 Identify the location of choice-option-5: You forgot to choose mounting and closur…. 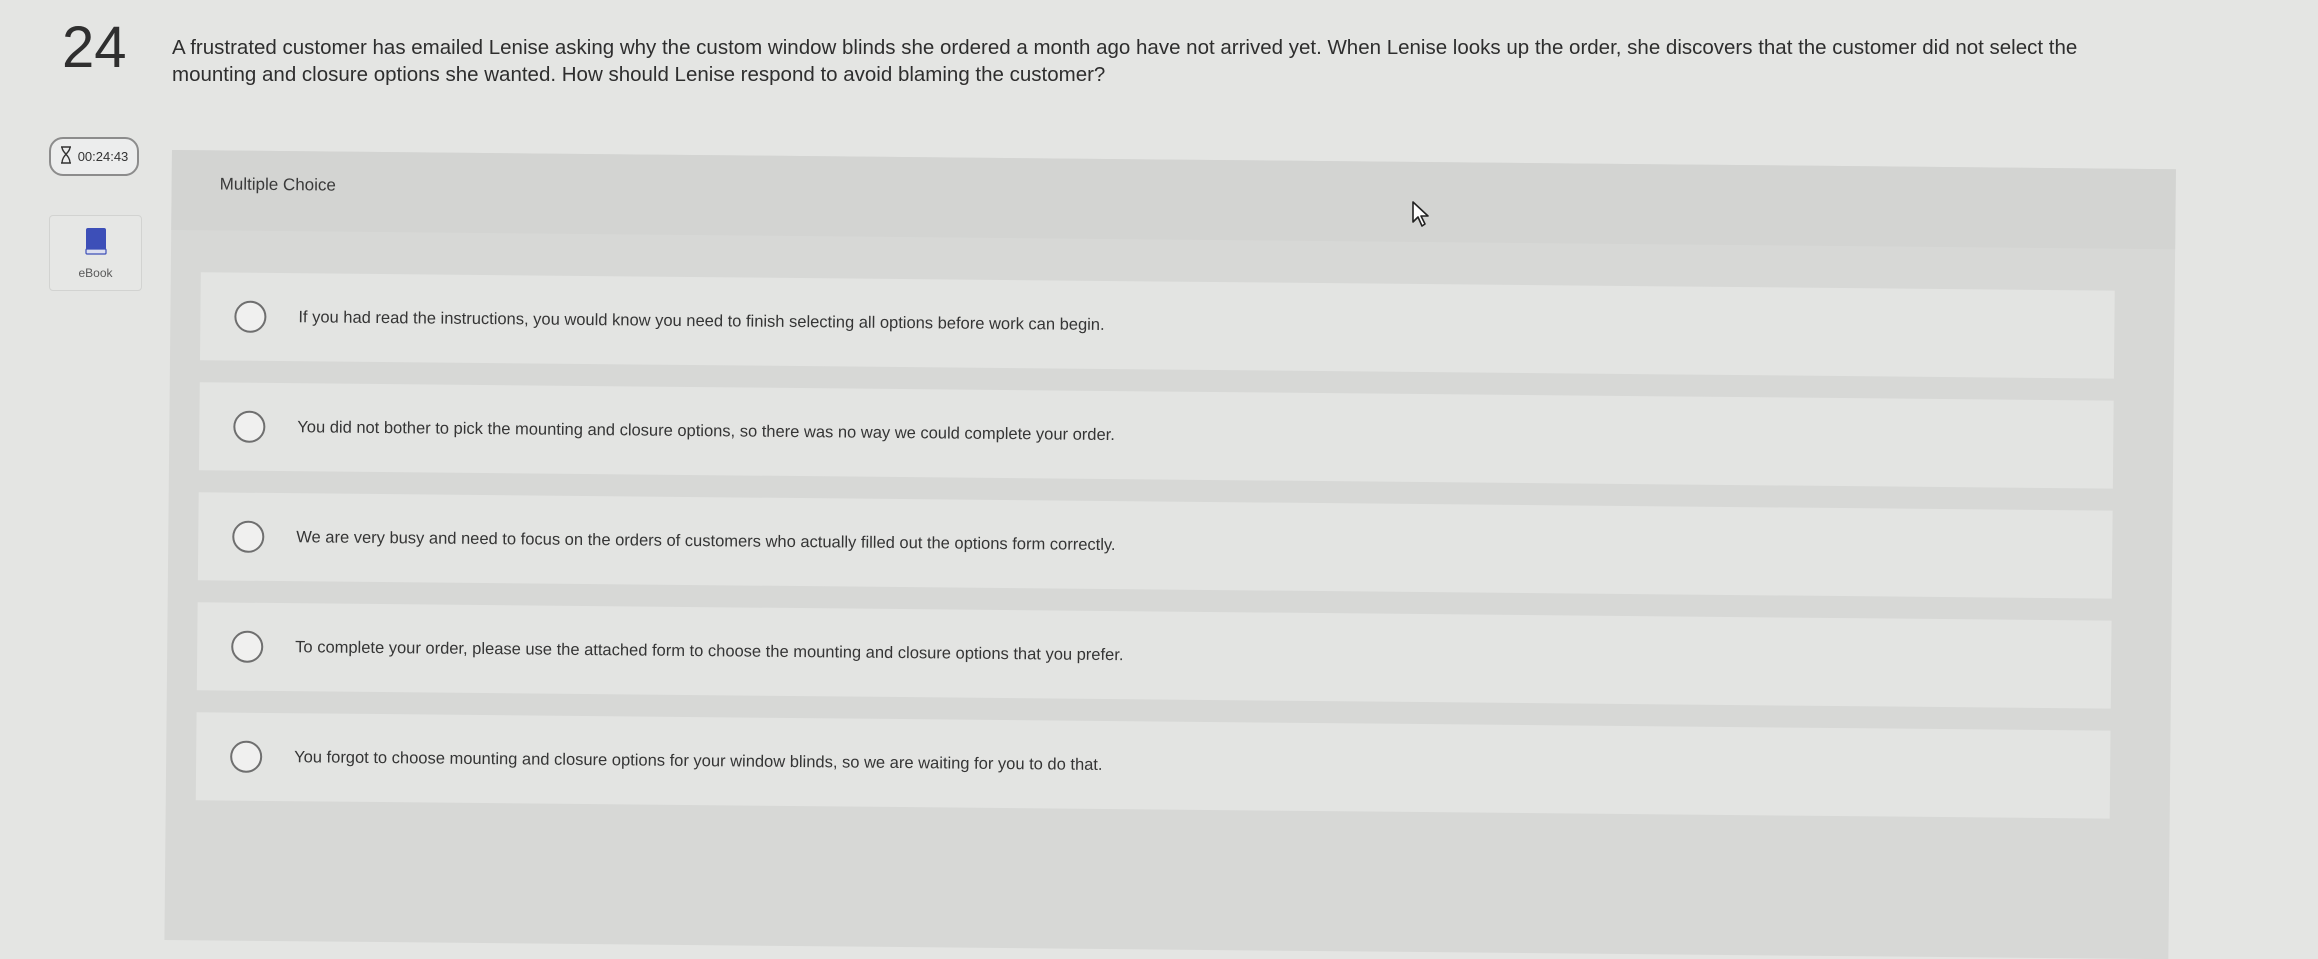
(1153, 765).